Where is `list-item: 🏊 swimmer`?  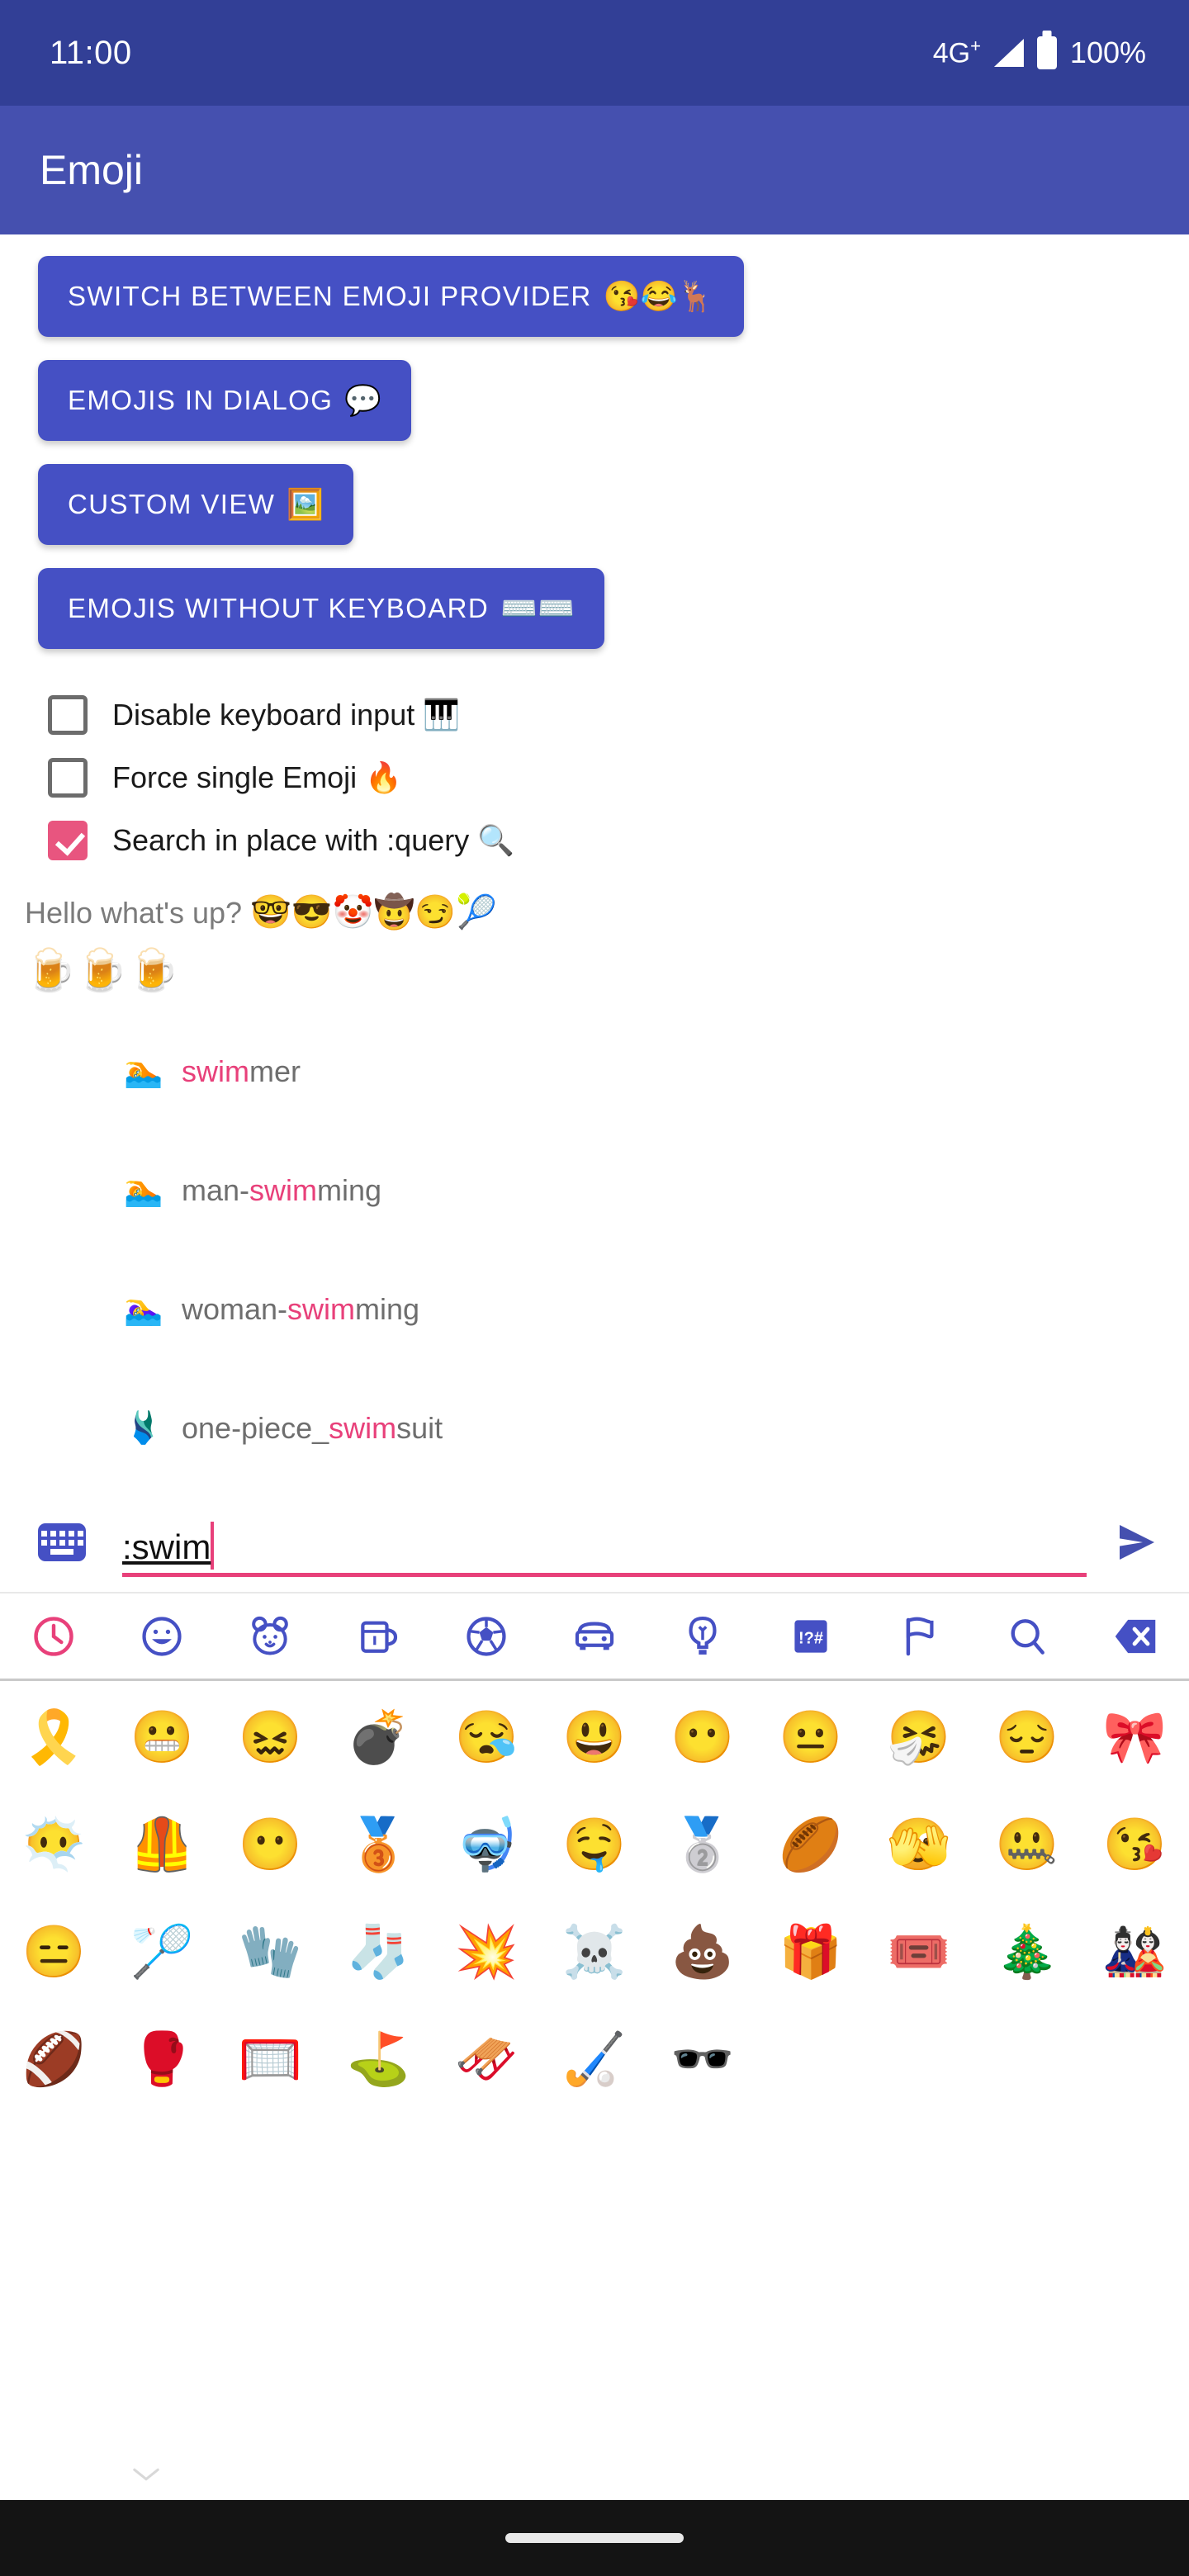
list-item: 🏊 swimmer is located at coordinates (594, 1071).